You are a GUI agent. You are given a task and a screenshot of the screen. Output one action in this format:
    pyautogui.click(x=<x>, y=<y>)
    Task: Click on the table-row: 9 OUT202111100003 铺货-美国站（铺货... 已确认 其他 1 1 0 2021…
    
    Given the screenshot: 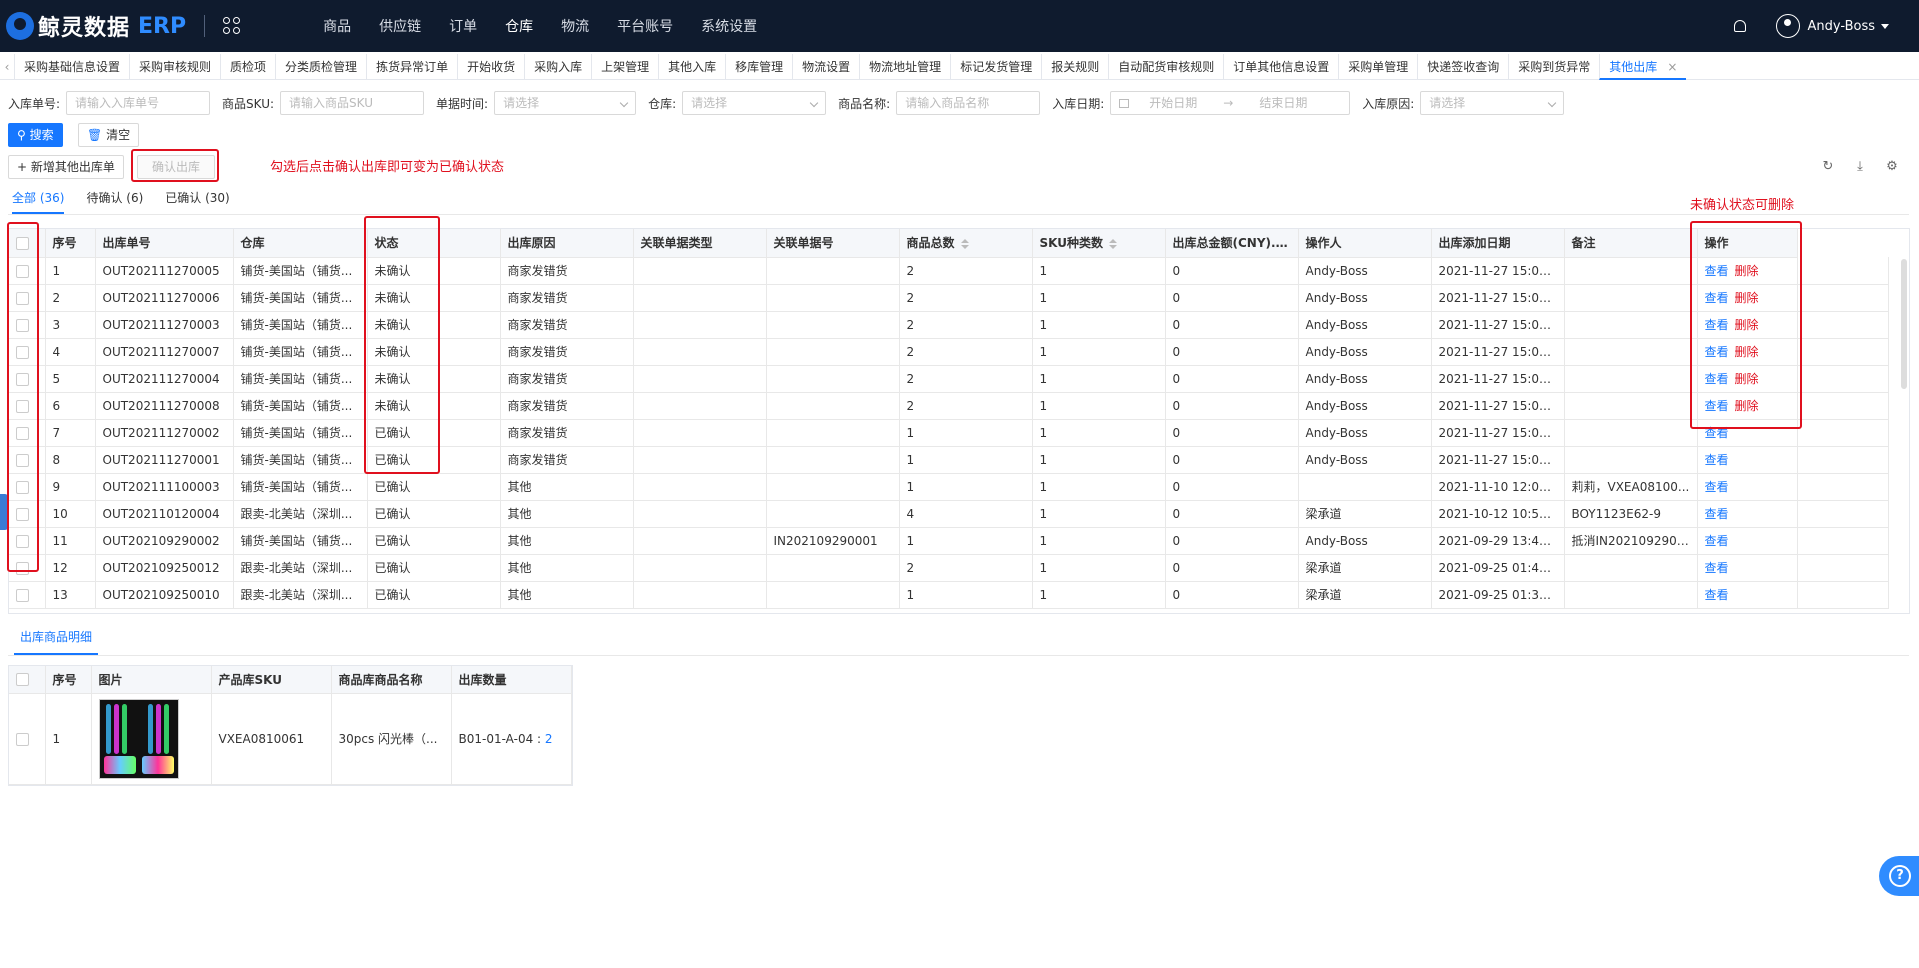 What is the action you would take?
    pyautogui.click(x=949, y=487)
    